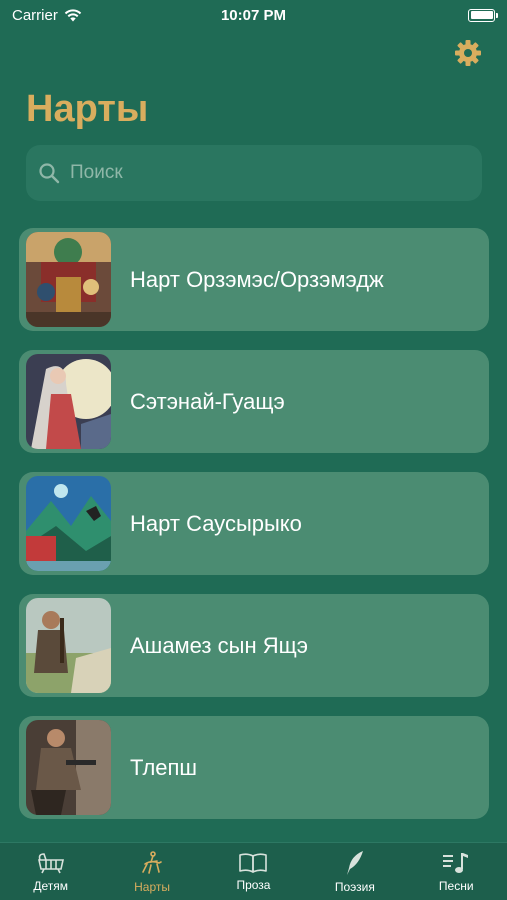 Image resolution: width=507 pixels, height=900 pixels. Describe the element at coordinates (87, 109) in the screenshot. I see `page-title: Нарты` at that location.